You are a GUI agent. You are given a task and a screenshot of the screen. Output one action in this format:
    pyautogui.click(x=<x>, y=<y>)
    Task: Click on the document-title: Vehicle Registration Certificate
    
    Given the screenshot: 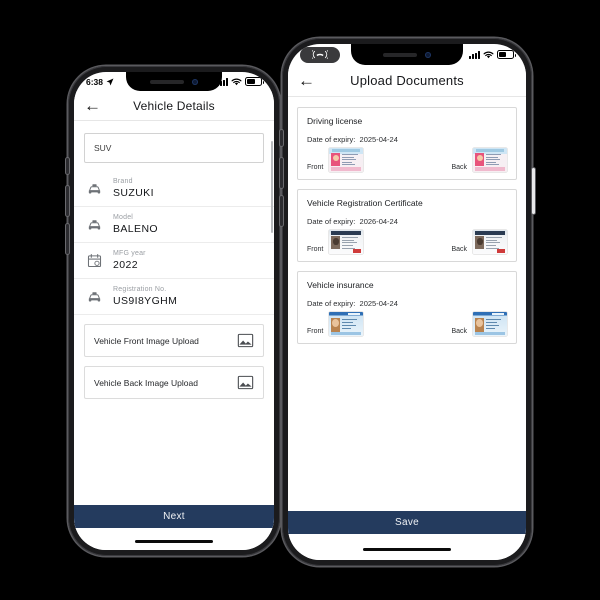 What is the action you would take?
    pyautogui.click(x=365, y=203)
    